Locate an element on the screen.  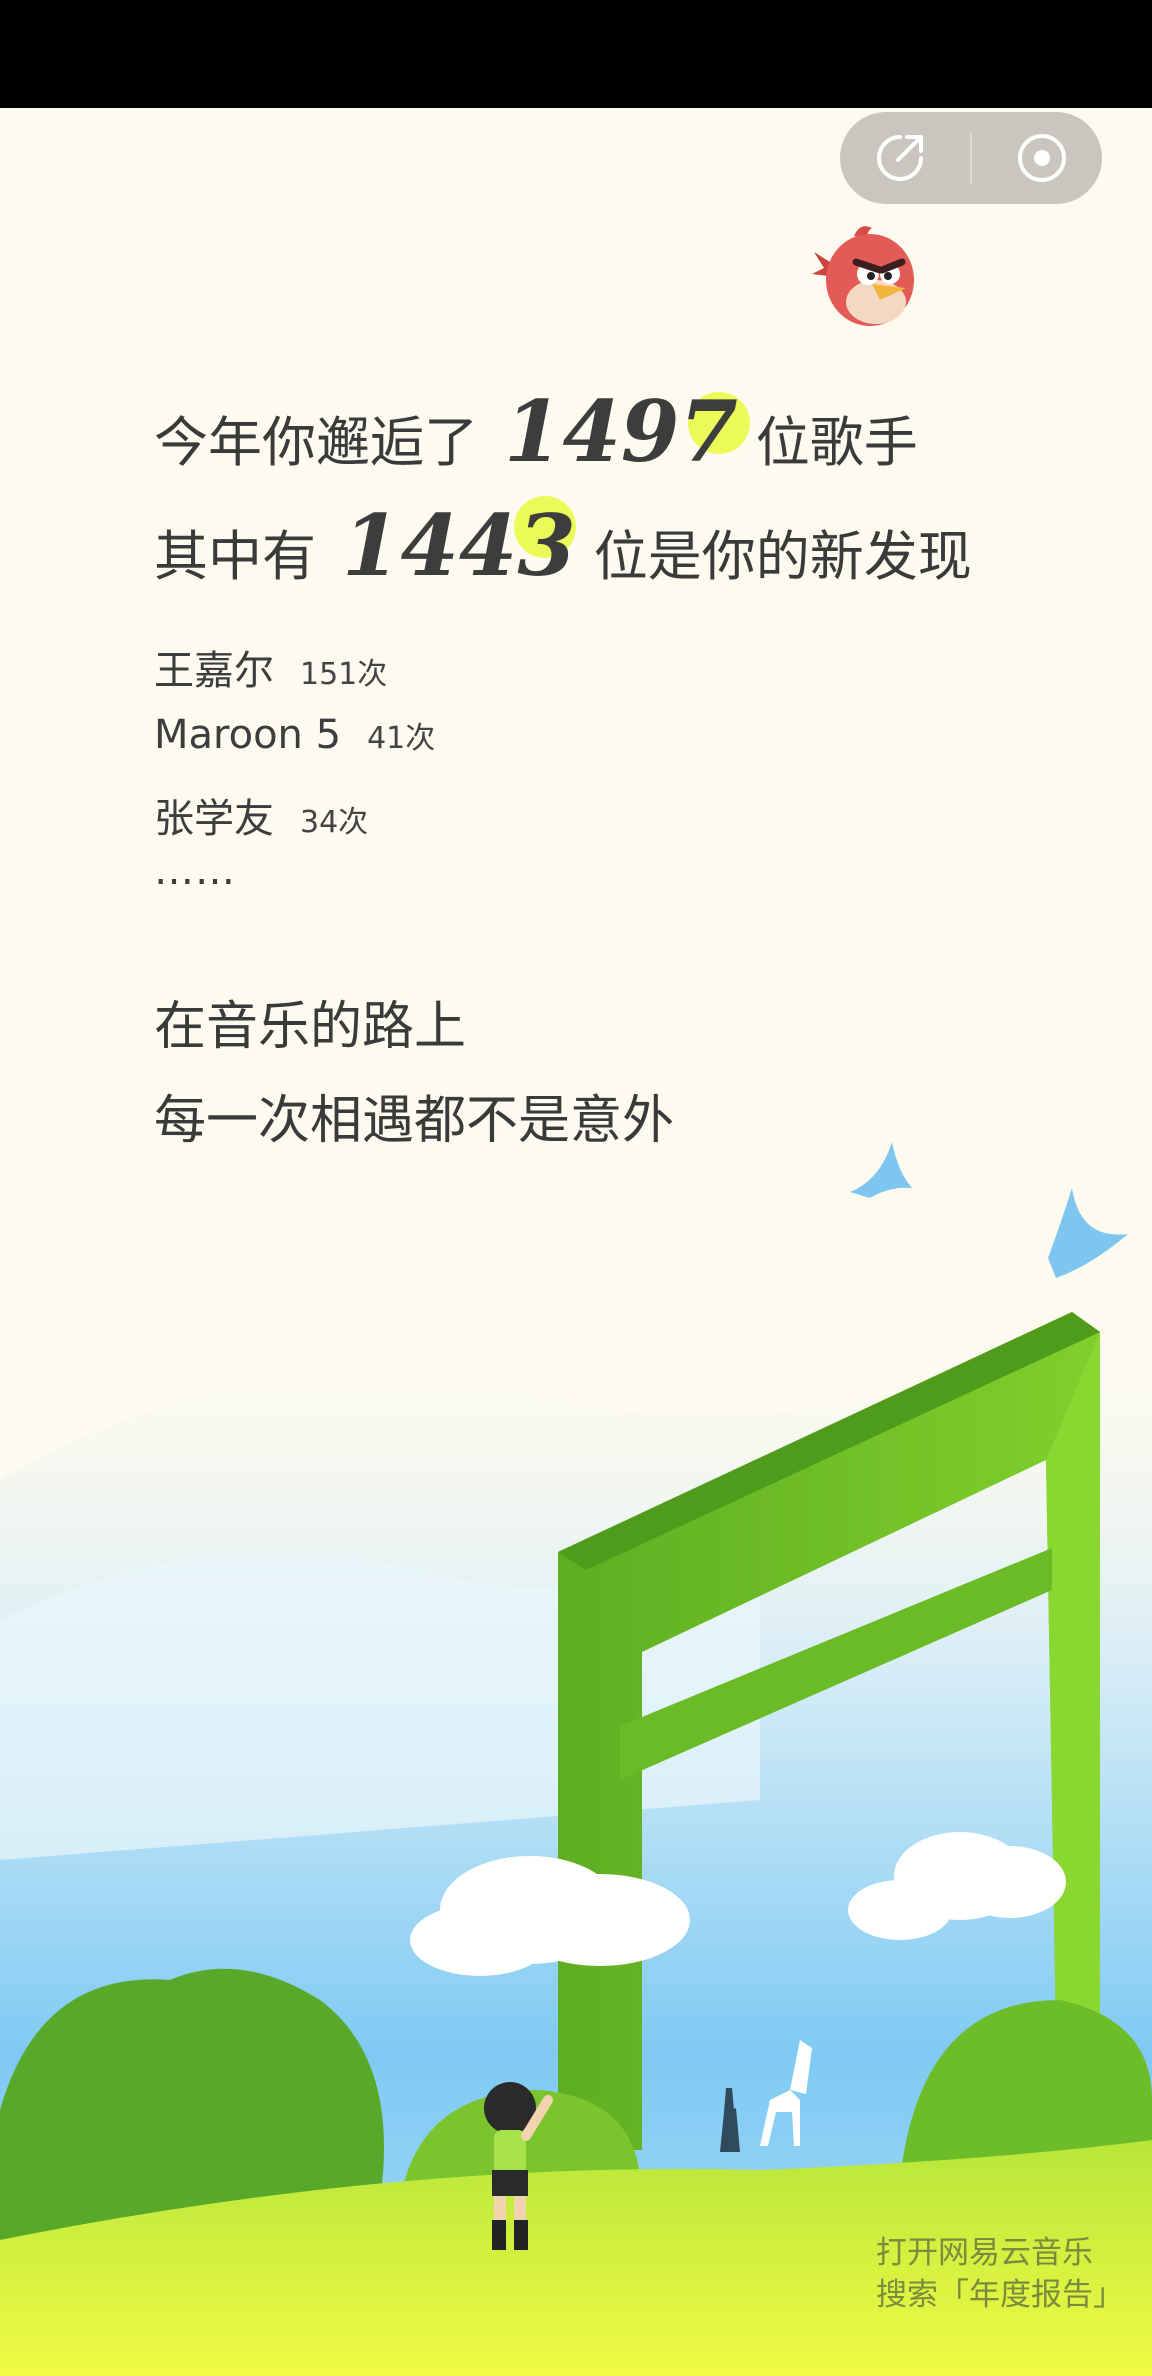
red-bird-icon is located at coordinates (863, 276).